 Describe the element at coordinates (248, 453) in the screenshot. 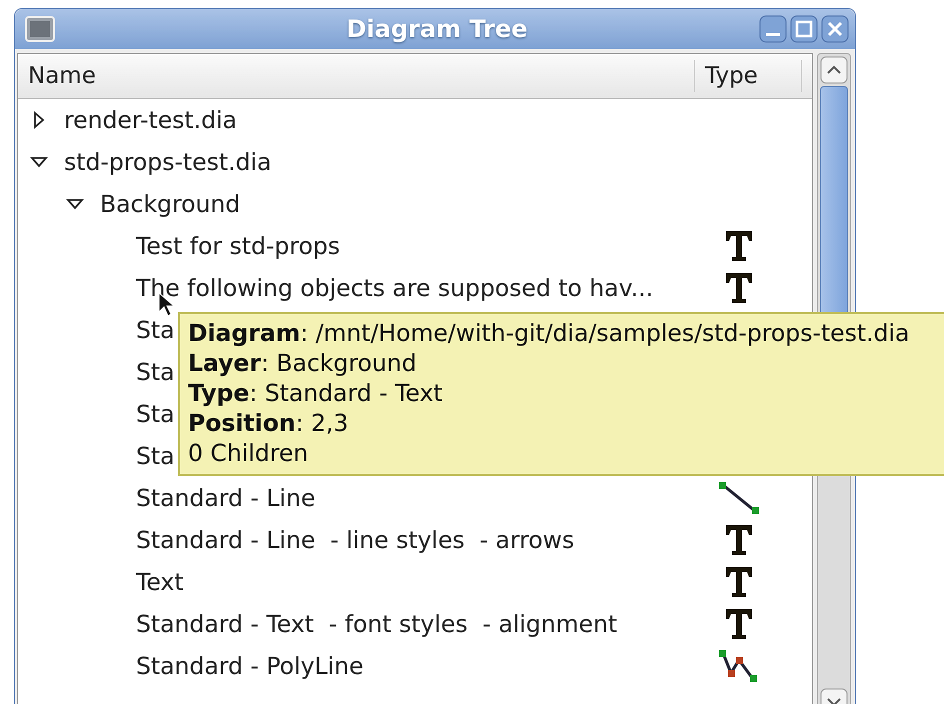

I see `tooltip-line: 0 Children` at that location.